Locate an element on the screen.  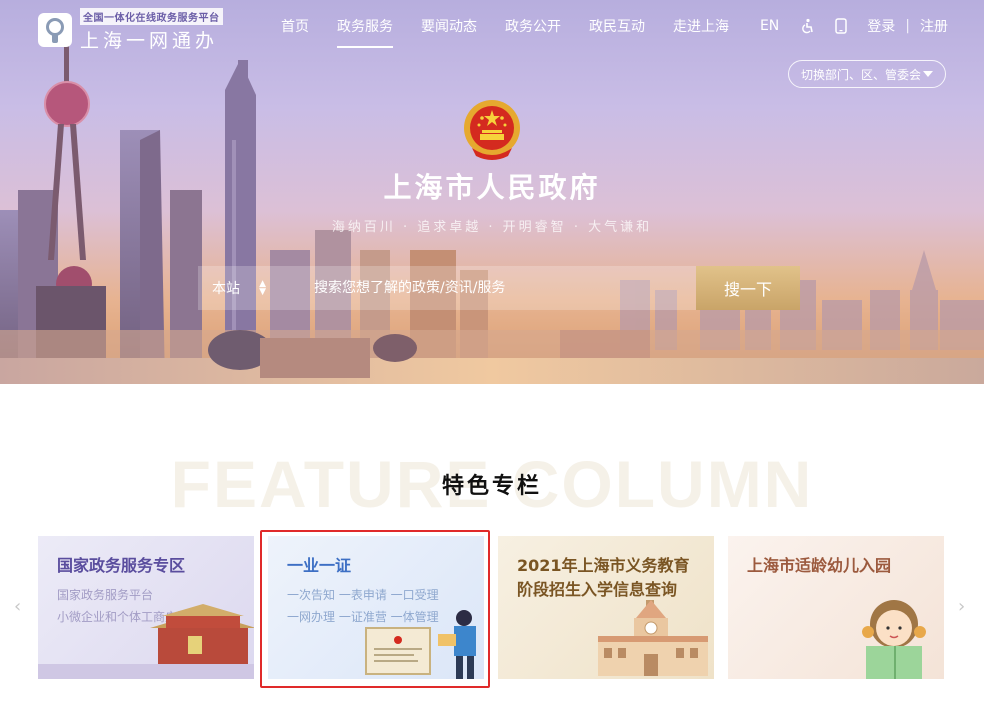
top-right-toolbar: EN 登录 | 注册 is located at coordinates (844, 26).